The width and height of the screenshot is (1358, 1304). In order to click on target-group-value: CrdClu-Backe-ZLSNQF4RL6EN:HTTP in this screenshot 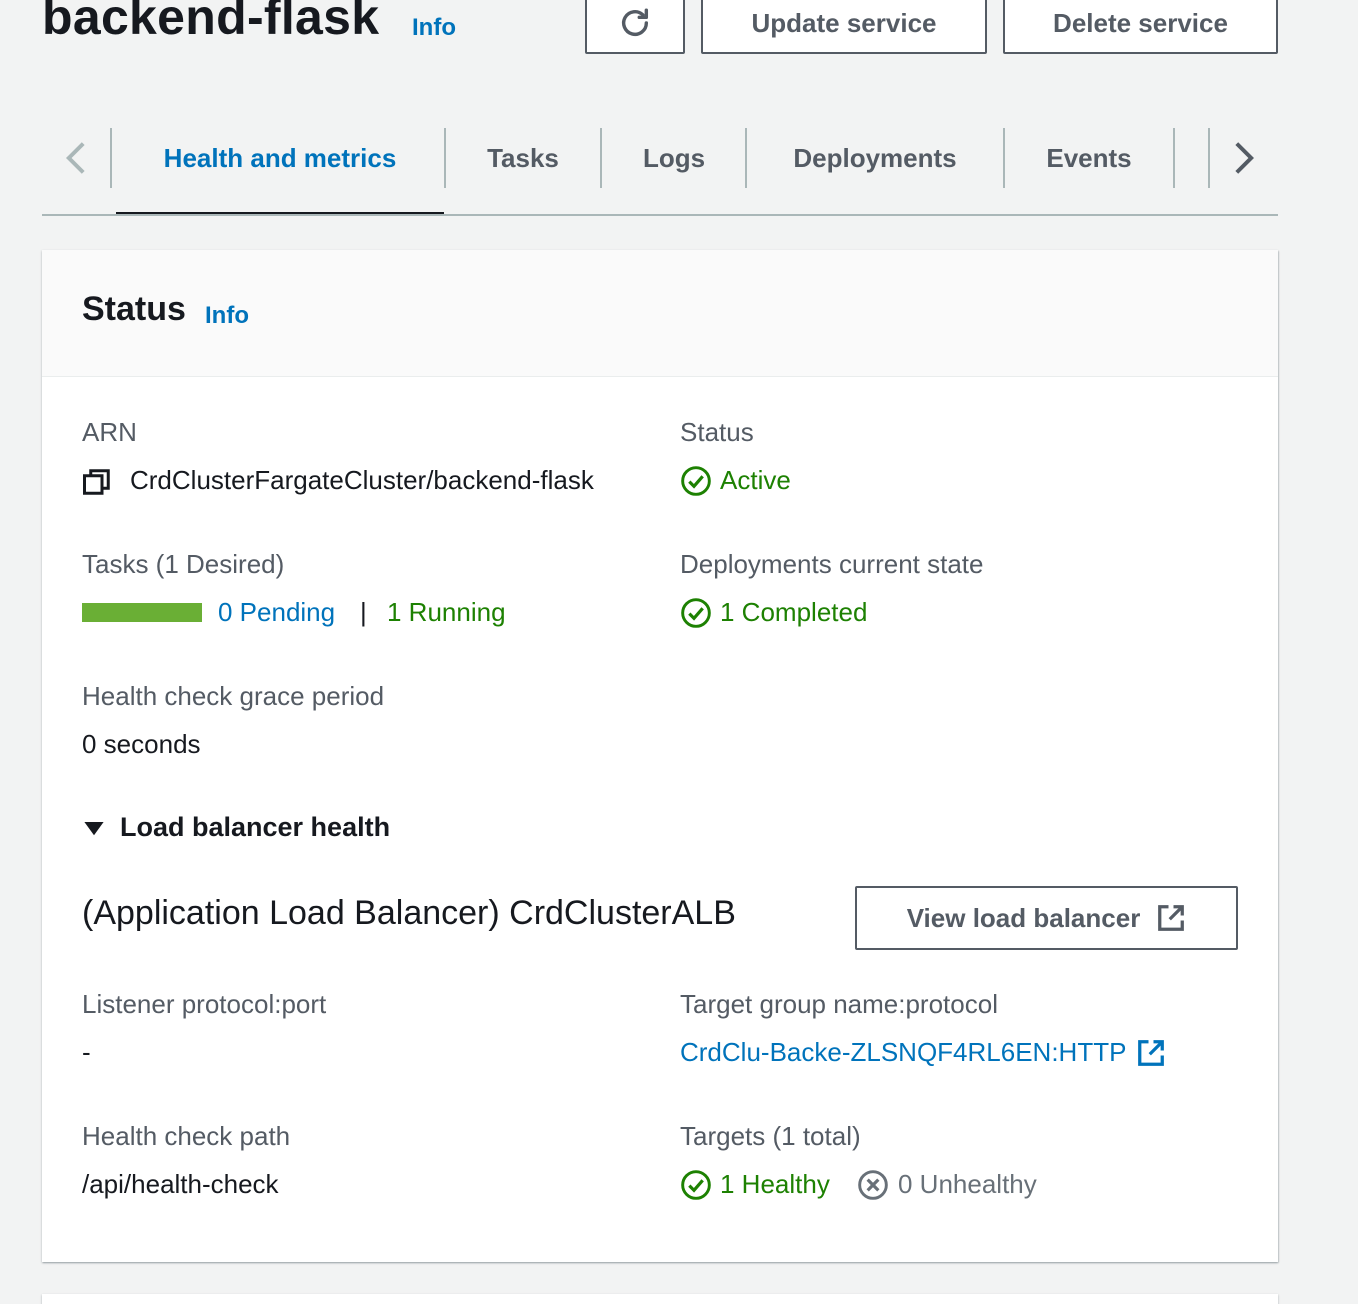, I will do `click(903, 1052)`.